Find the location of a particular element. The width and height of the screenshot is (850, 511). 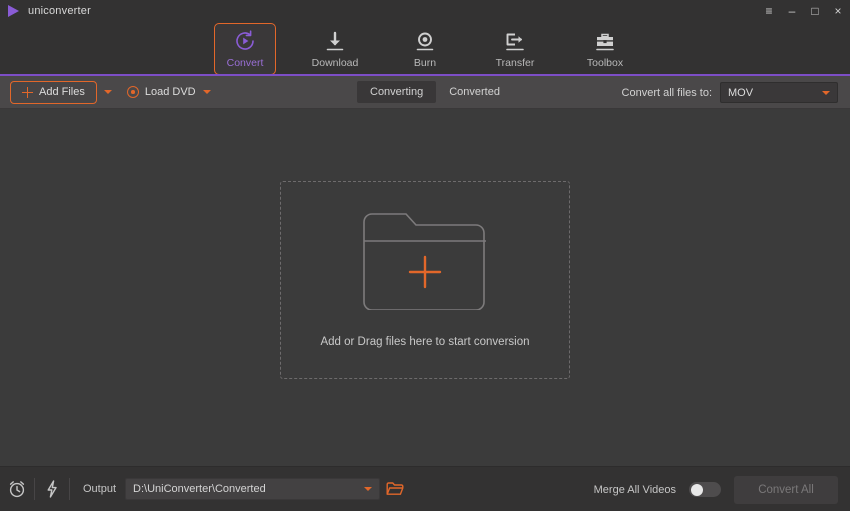

add-files-button: Add Files is located at coordinates (53, 92).